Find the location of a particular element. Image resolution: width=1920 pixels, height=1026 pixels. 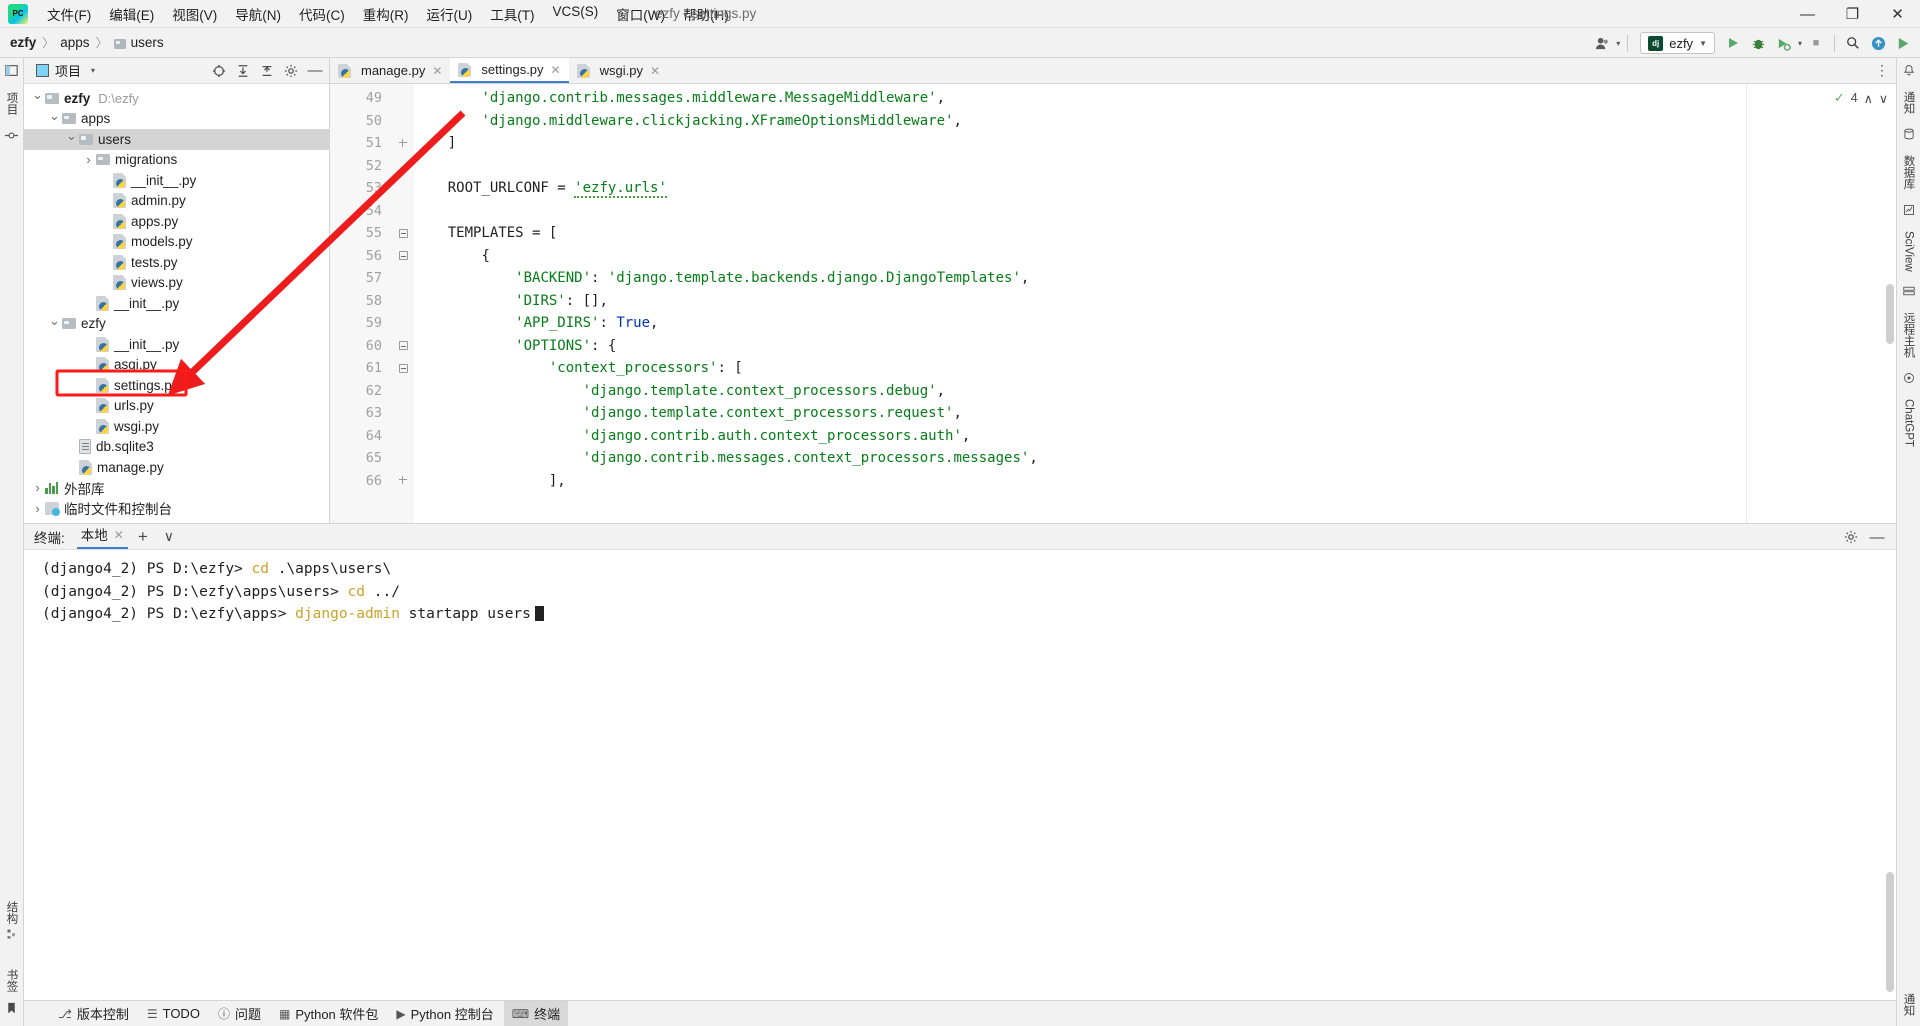

menu-navigate: 导航(N) is located at coordinates (258, 14).